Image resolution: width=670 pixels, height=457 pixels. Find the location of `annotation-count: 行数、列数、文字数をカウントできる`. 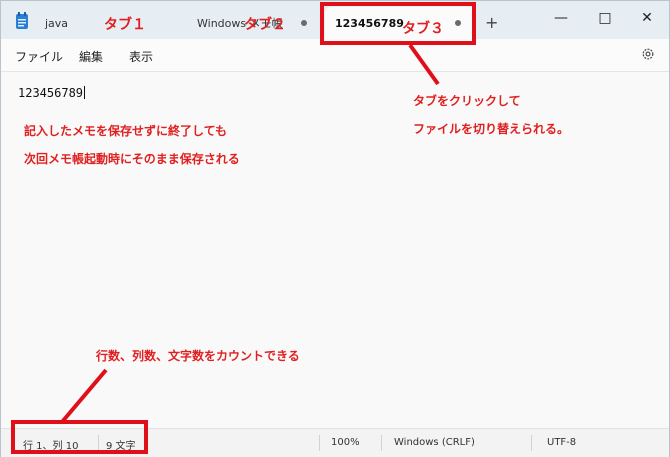

annotation-count: 行数、列数、文字数をカウントできる is located at coordinates (198, 356).